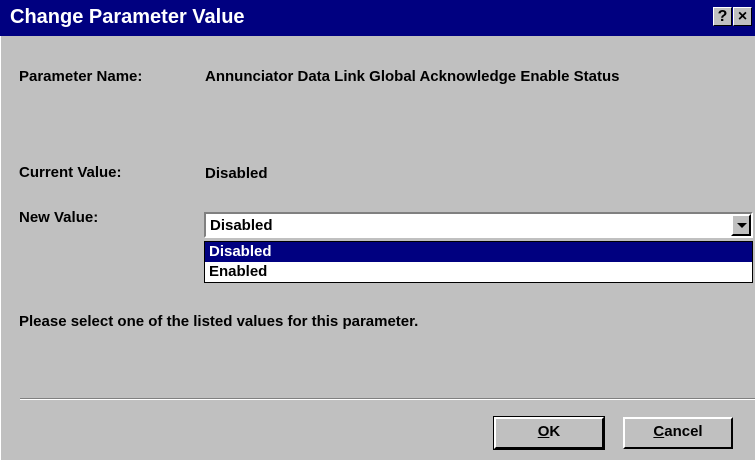  What do you see at coordinates (742, 16) in the screenshot?
I see `close-button: ×` at bounding box center [742, 16].